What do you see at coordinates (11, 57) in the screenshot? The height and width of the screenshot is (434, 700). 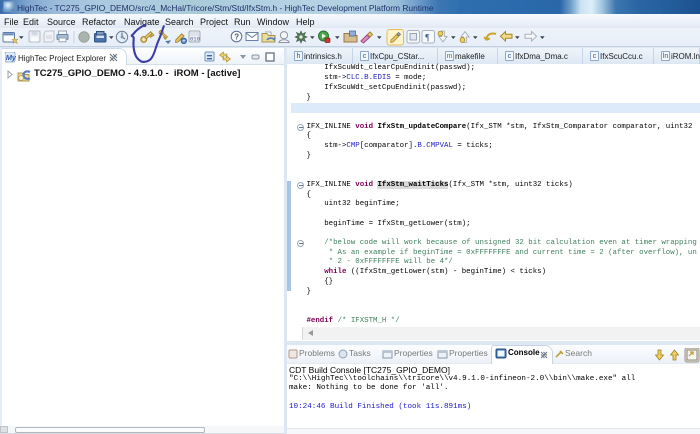 I see `svg-text: My` at bounding box center [11, 57].